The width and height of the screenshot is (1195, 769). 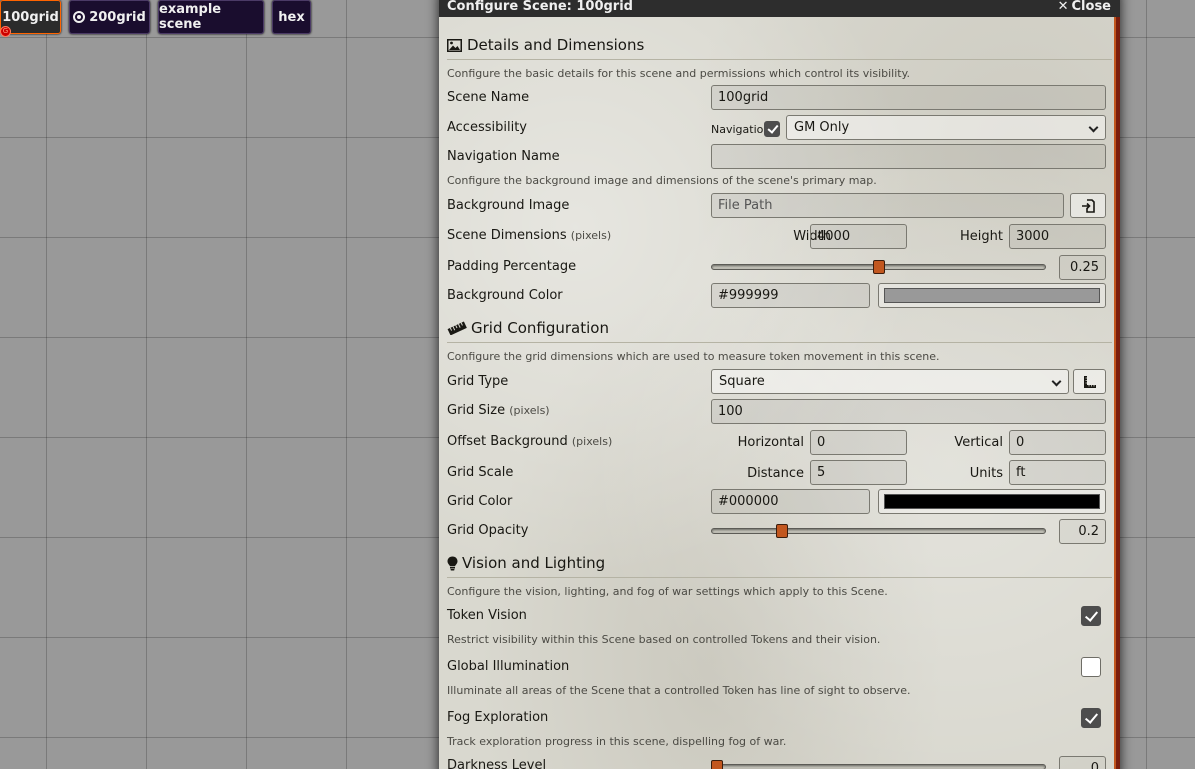 What do you see at coordinates (946, 127) in the screenshot?
I see `accessibility-select: GM Only` at bounding box center [946, 127].